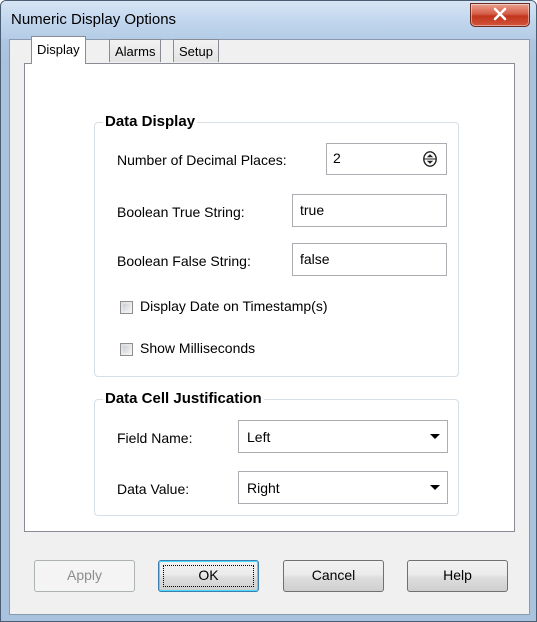 The height and width of the screenshot is (622, 537). Describe the element at coordinates (386, 159) in the screenshot. I see `decimal-places-spinbox: 2` at that location.